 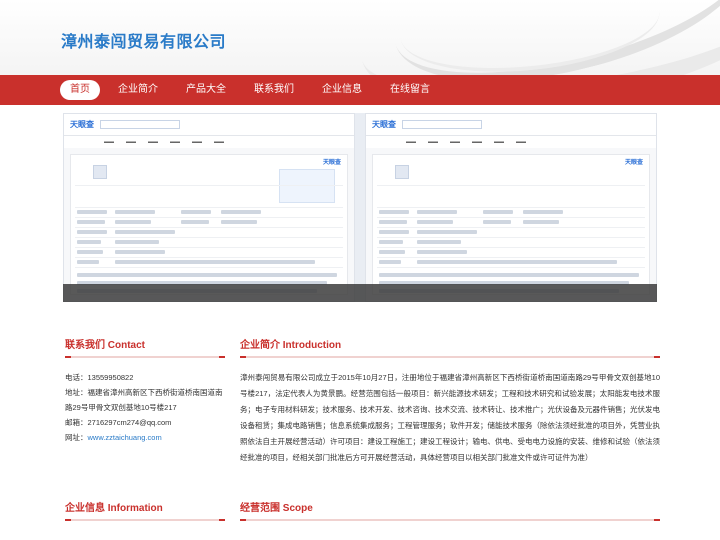 I want to click on main-nav: 首页 企业简介 产品大全 联系我们 企业信息 在线留言, so click(x=360, y=90).